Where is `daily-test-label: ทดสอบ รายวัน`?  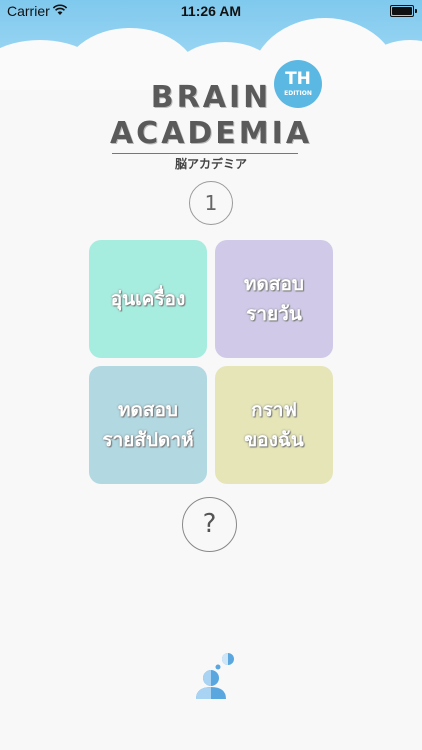
daily-test-label: ทดสอบ รายวัน is located at coordinates (274, 299).